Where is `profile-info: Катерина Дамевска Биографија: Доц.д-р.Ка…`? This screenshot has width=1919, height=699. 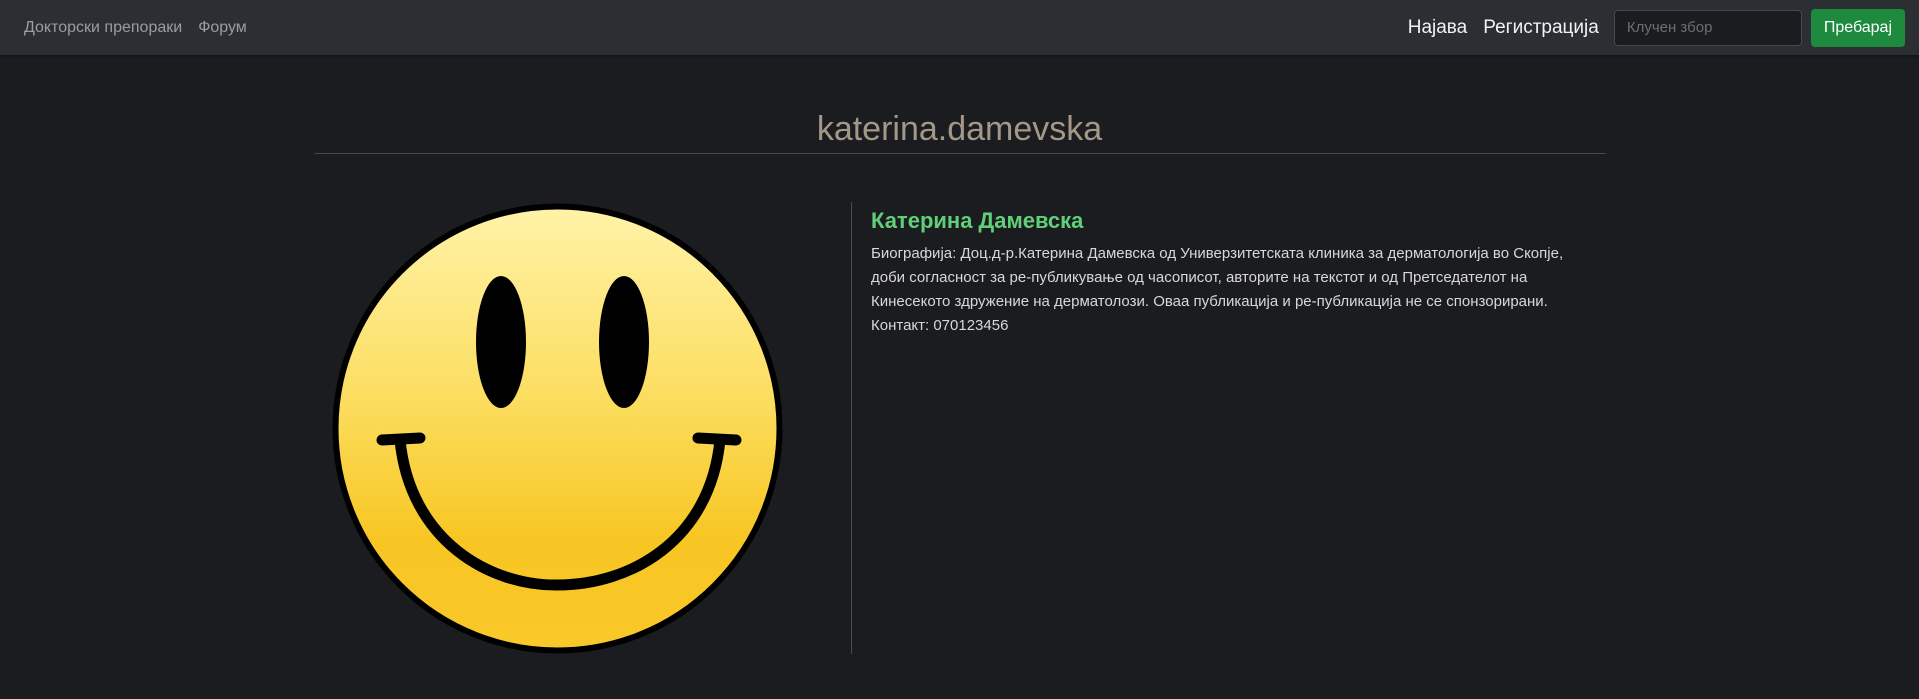 profile-info: Катерина Дамевска Биографија: Доц.д-р.Ка… is located at coordinates (1236, 272).